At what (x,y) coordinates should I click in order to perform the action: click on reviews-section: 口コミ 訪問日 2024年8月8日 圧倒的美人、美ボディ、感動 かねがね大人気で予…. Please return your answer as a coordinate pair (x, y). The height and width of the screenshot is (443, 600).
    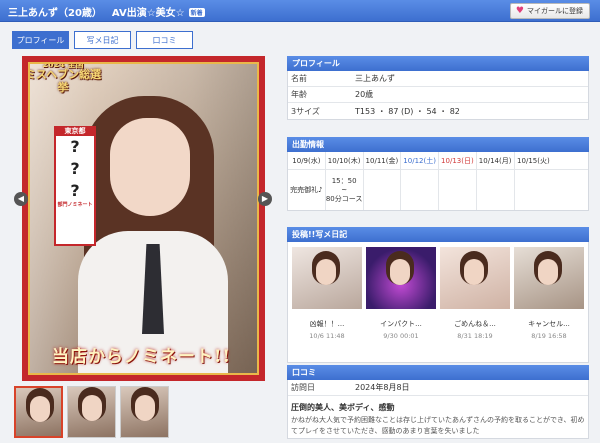
    Looking at the image, I should click on (438, 402).